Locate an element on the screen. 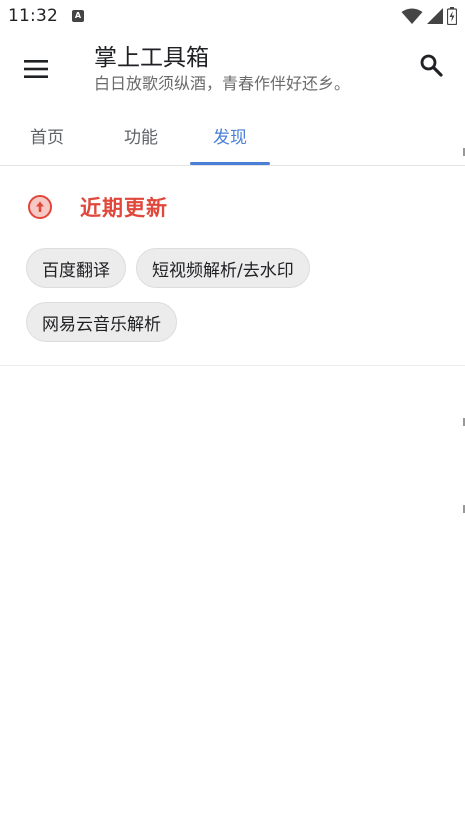  search-button is located at coordinates (431, 65).